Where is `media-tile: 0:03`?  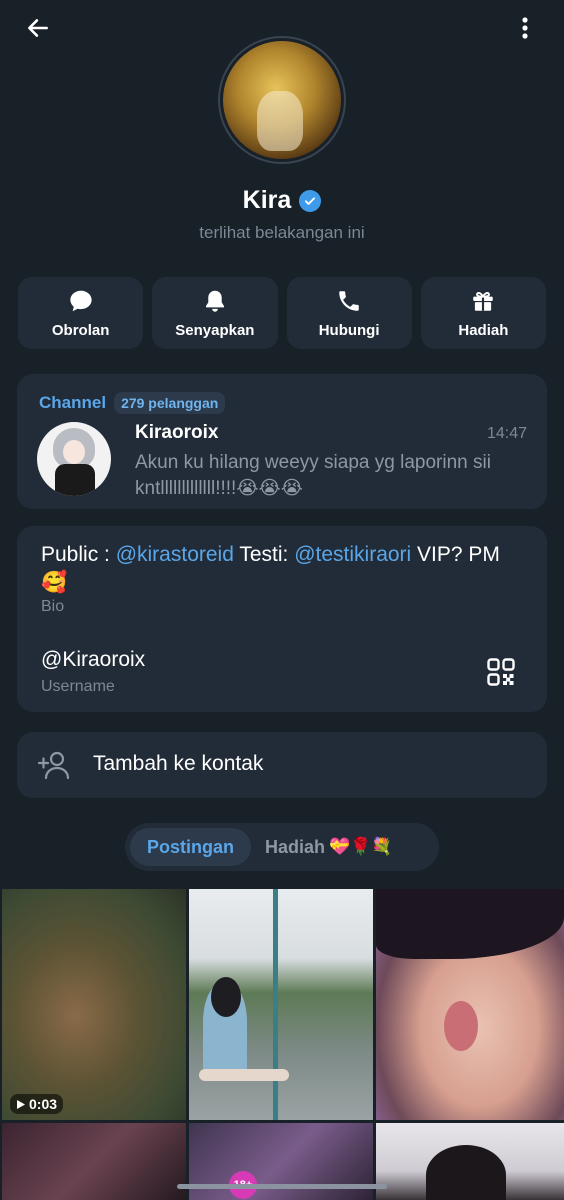 media-tile: 0:03 is located at coordinates (94, 1004).